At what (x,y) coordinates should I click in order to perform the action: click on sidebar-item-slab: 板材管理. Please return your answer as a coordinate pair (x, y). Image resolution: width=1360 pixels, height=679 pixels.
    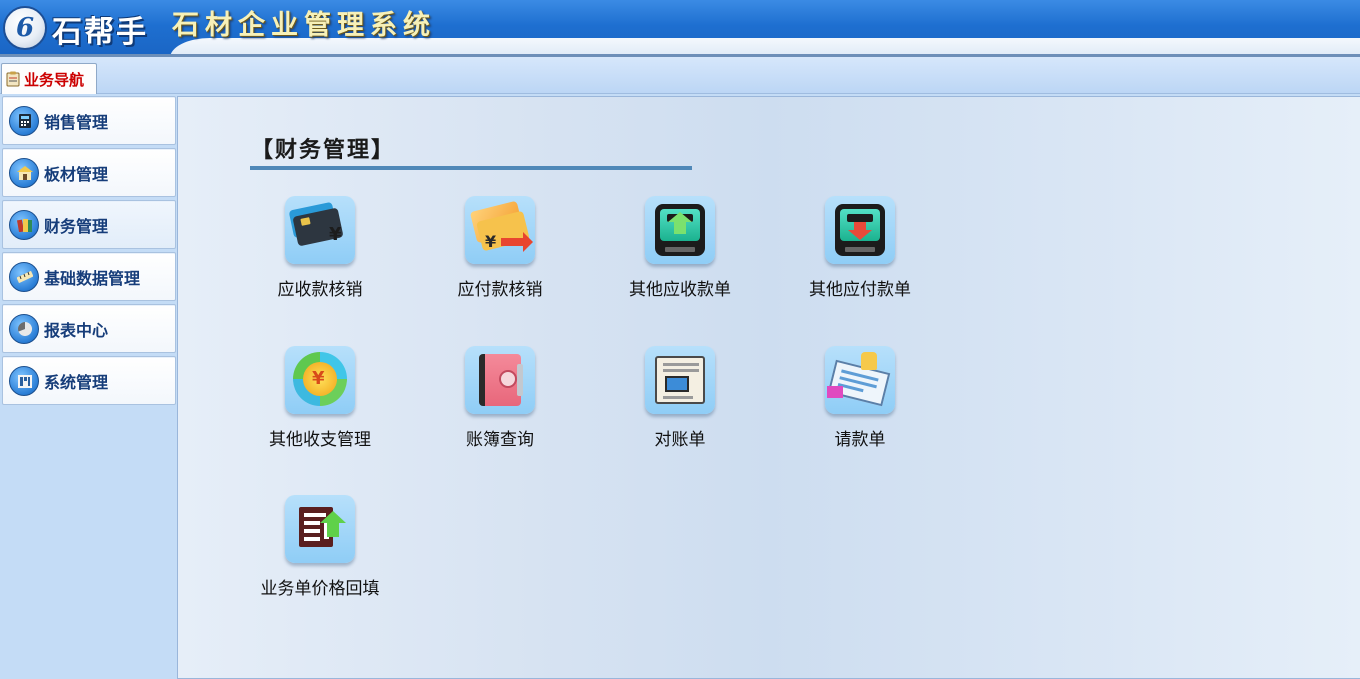
    Looking at the image, I should click on (89, 172).